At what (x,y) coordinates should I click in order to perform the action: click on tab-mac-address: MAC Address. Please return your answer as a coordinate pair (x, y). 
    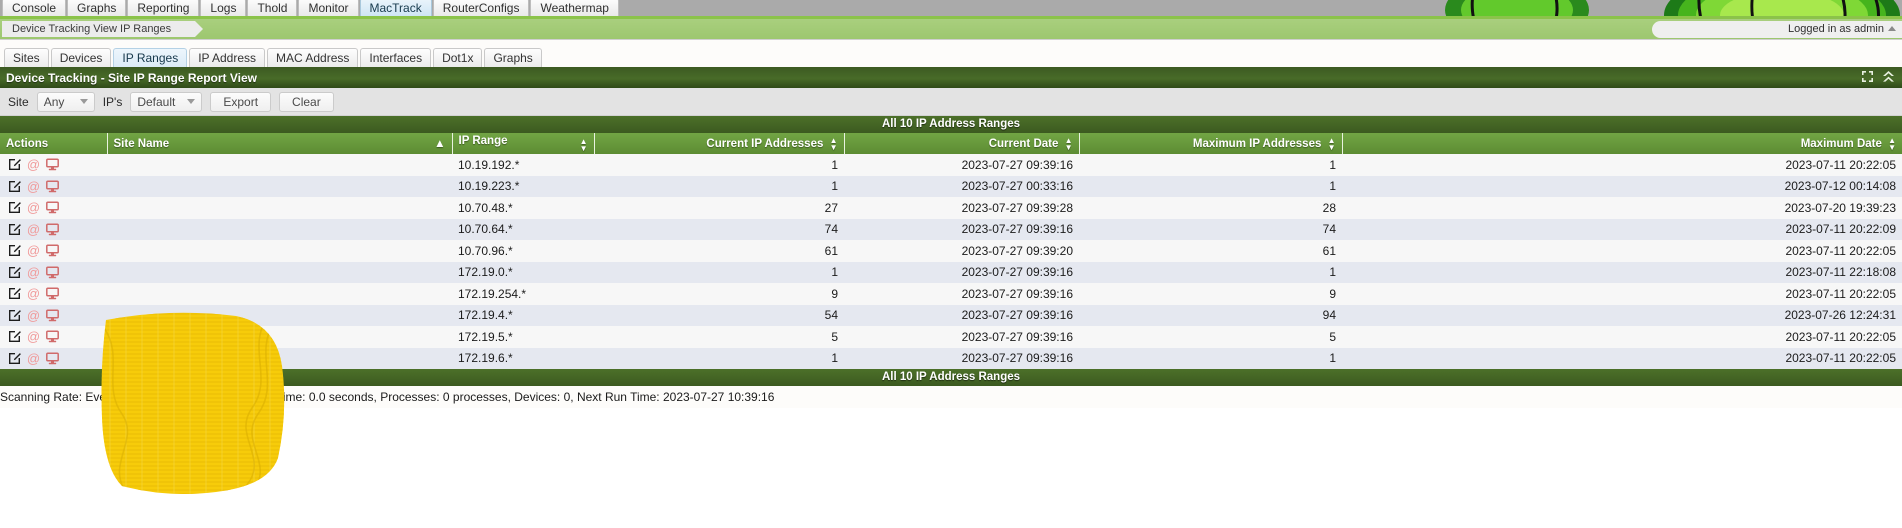
    Looking at the image, I should click on (313, 57).